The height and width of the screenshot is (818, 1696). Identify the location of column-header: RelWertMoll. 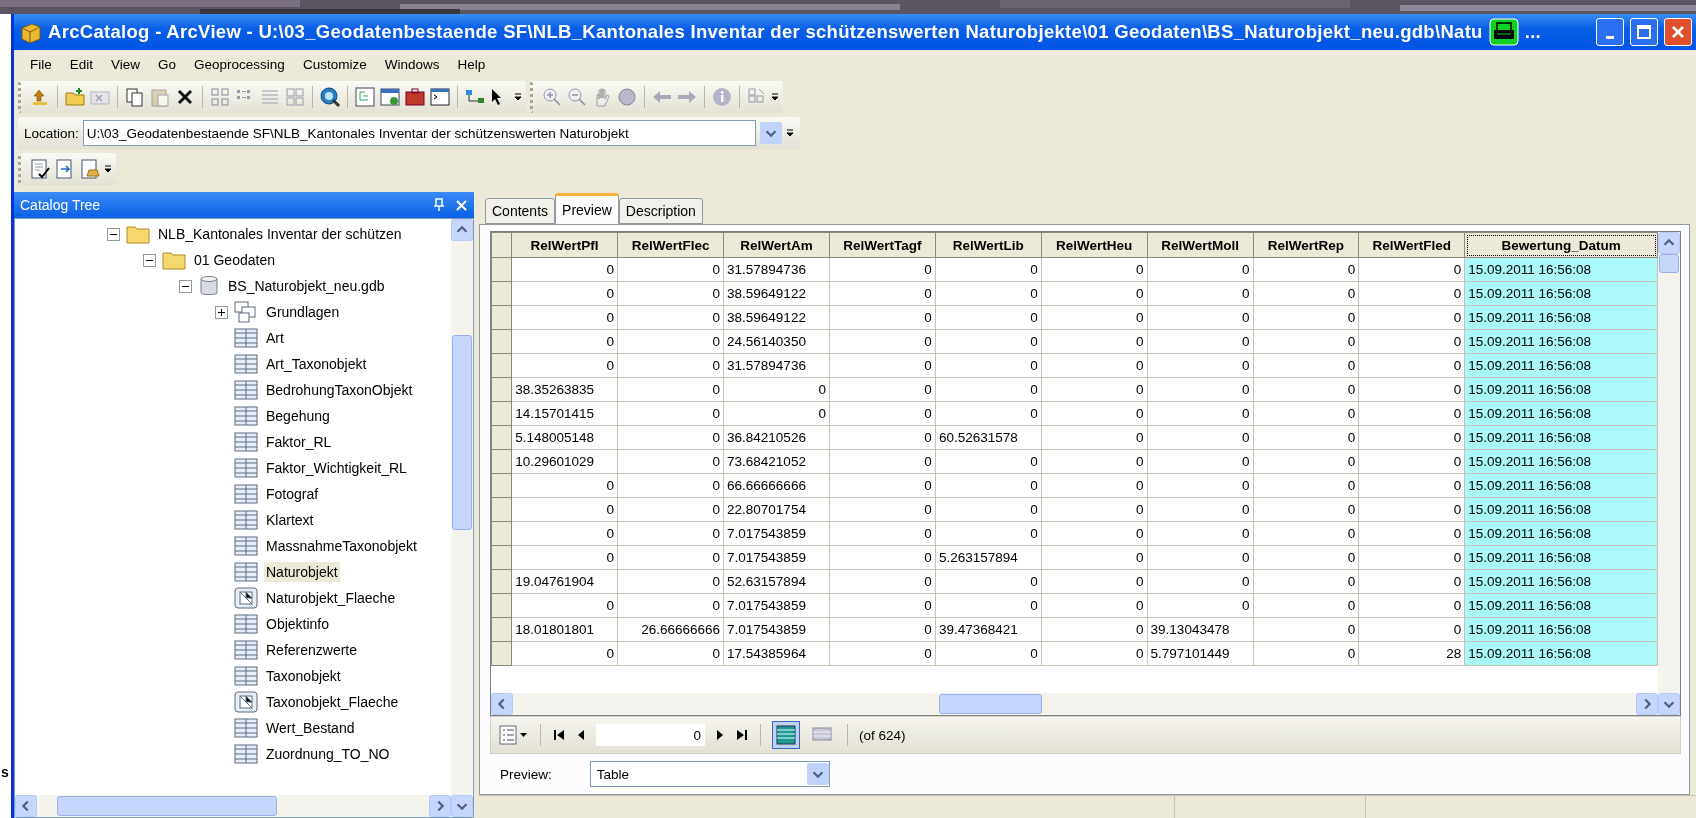
(1200, 245).